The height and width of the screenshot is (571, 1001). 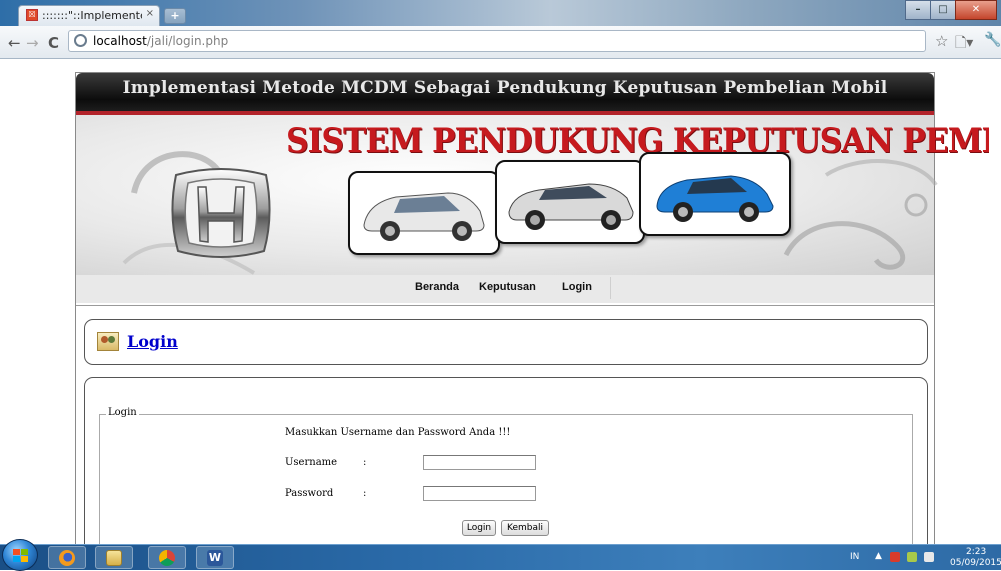 I want to click on firefox-icon, so click(x=67, y=557).